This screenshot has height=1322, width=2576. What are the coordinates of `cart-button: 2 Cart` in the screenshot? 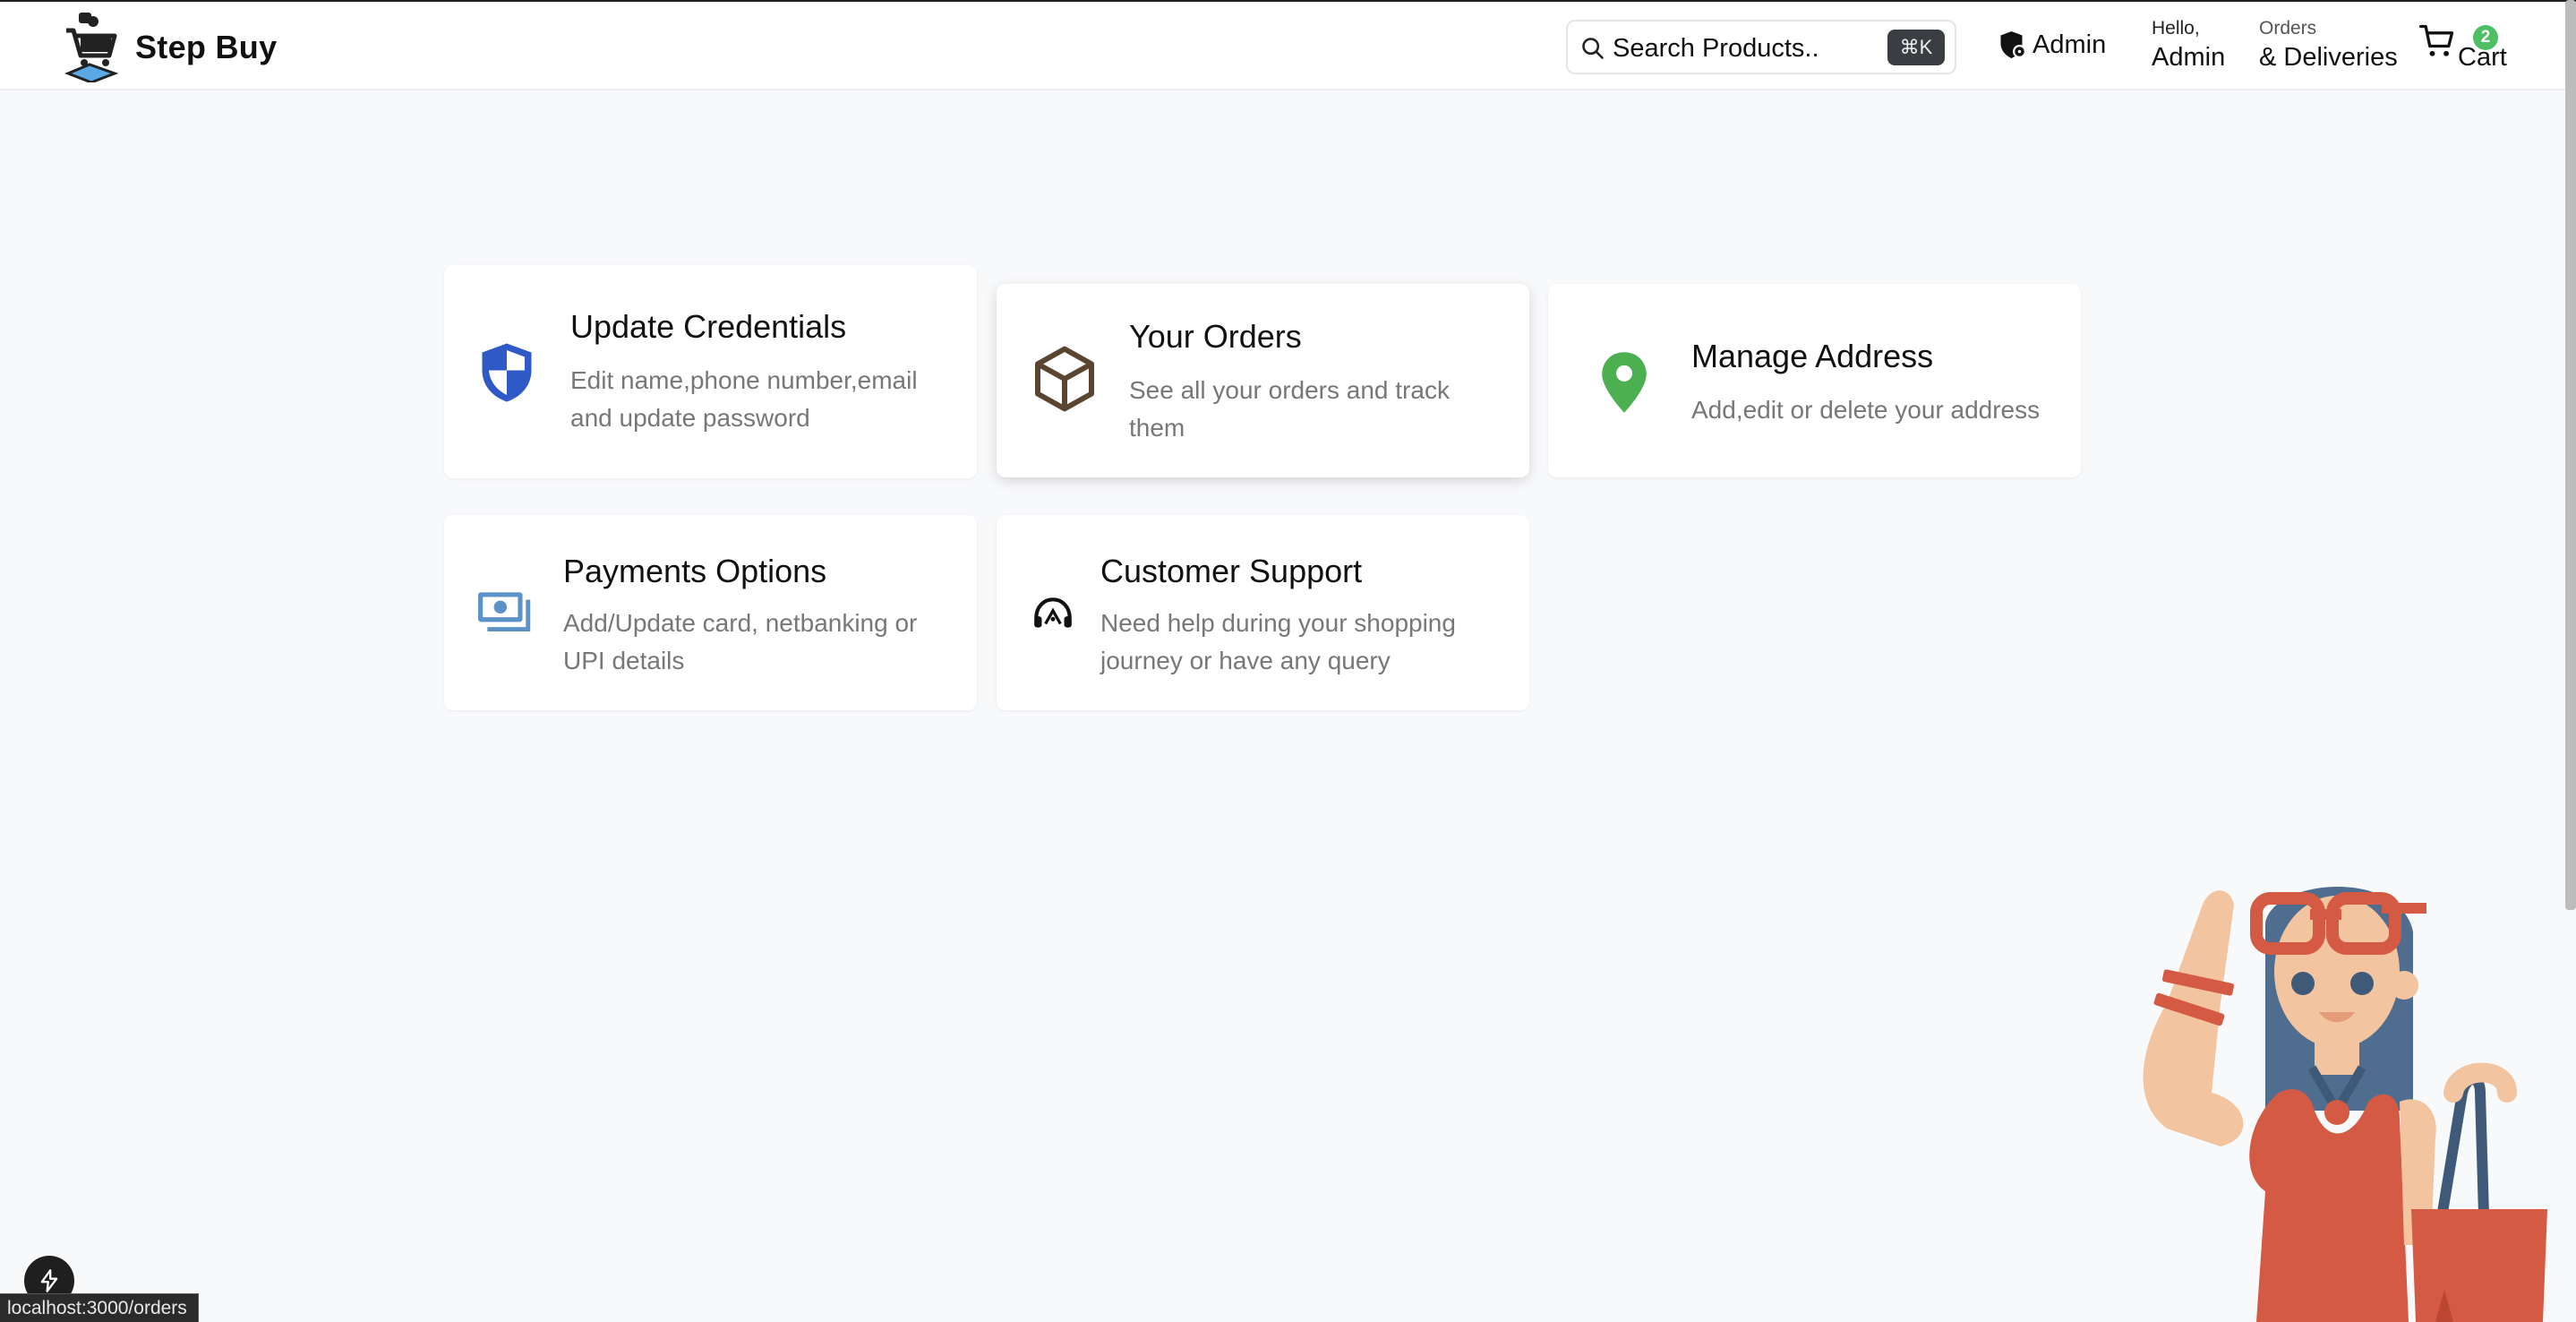 It's located at (2462, 46).